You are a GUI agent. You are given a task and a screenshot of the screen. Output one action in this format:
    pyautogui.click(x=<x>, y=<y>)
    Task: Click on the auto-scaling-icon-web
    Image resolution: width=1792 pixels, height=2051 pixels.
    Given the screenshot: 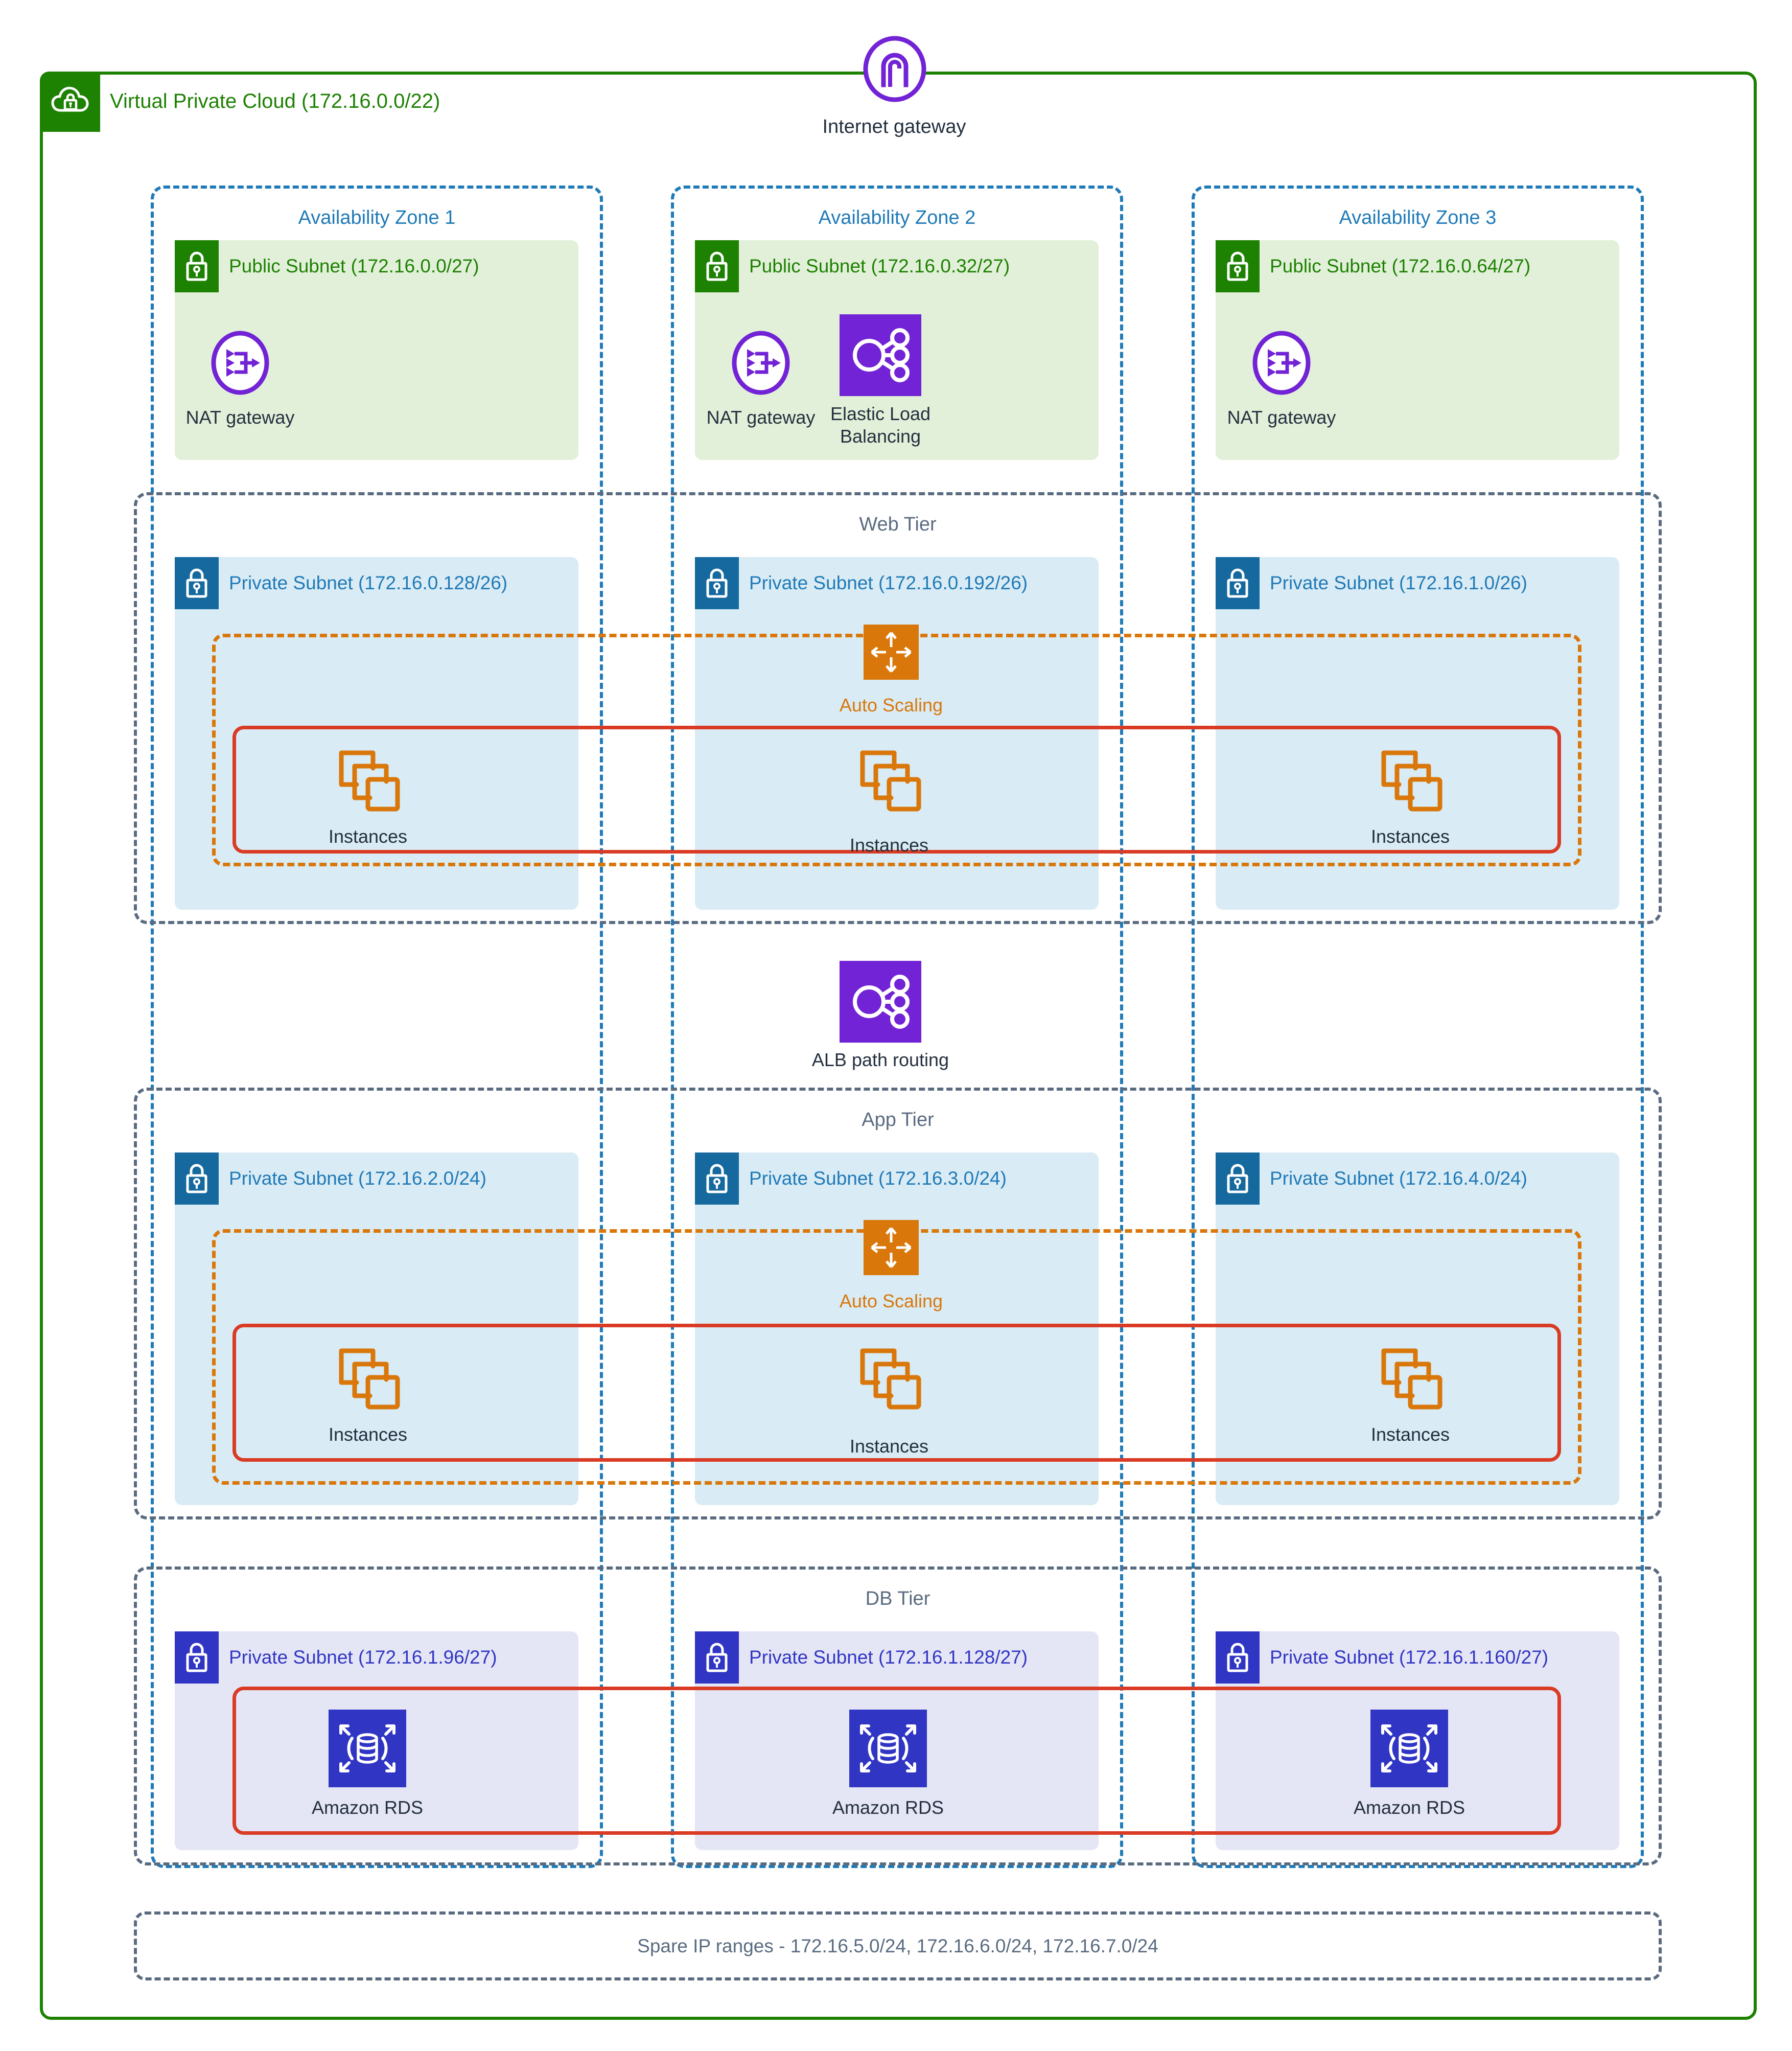 What is the action you would take?
    pyautogui.click(x=891, y=652)
    